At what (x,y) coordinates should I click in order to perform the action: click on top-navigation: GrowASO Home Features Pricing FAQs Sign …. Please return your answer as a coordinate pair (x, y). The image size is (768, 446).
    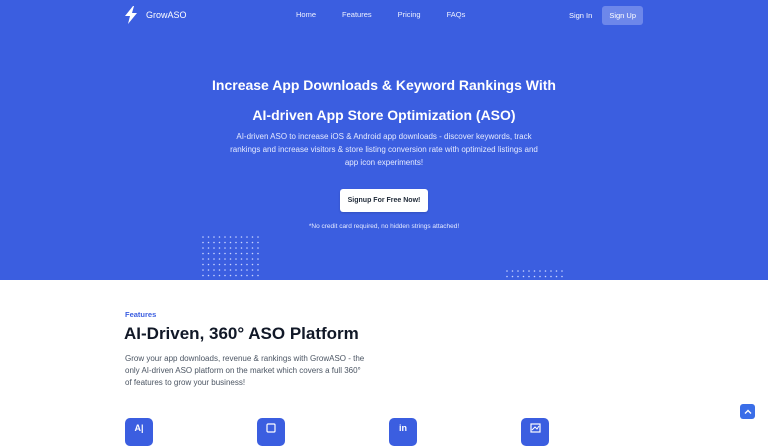
    Looking at the image, I should click on (384, 15).